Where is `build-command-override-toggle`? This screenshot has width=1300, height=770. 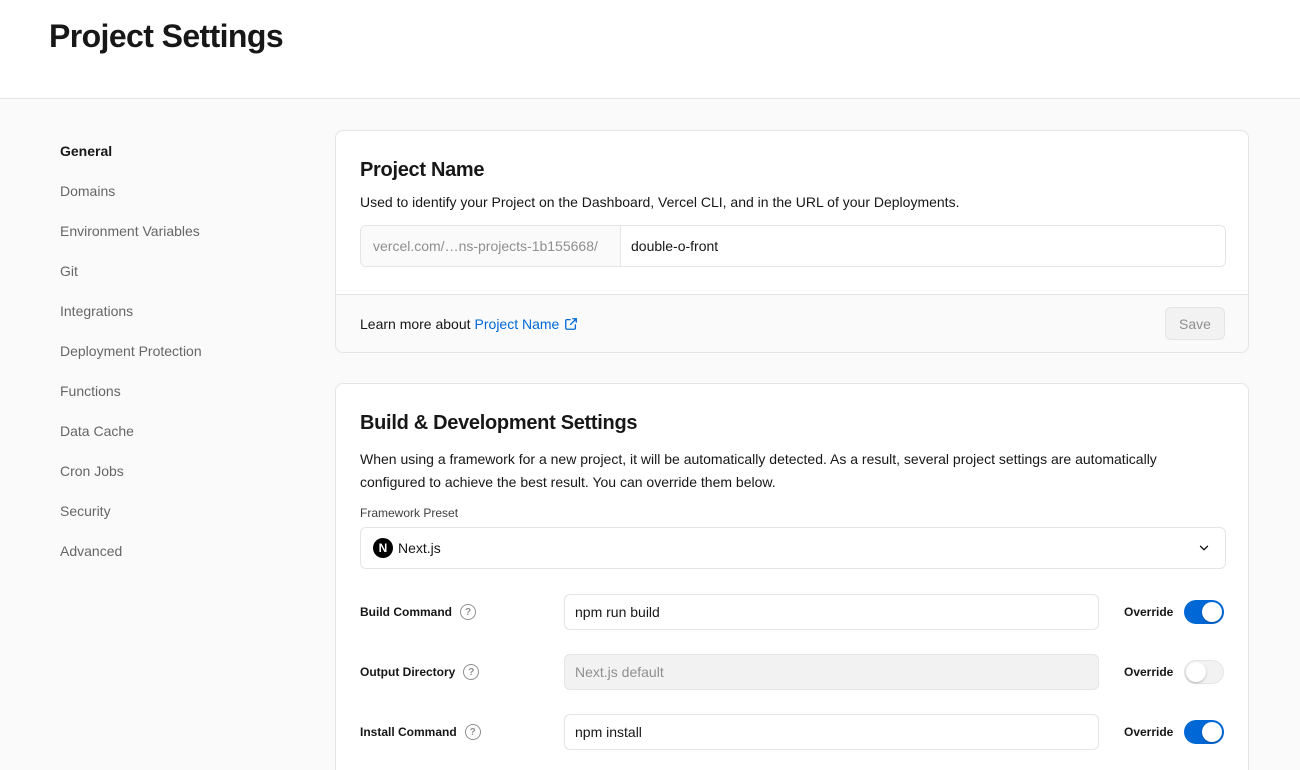 build-command-override-toggle is located at coordinates (1204, 612).